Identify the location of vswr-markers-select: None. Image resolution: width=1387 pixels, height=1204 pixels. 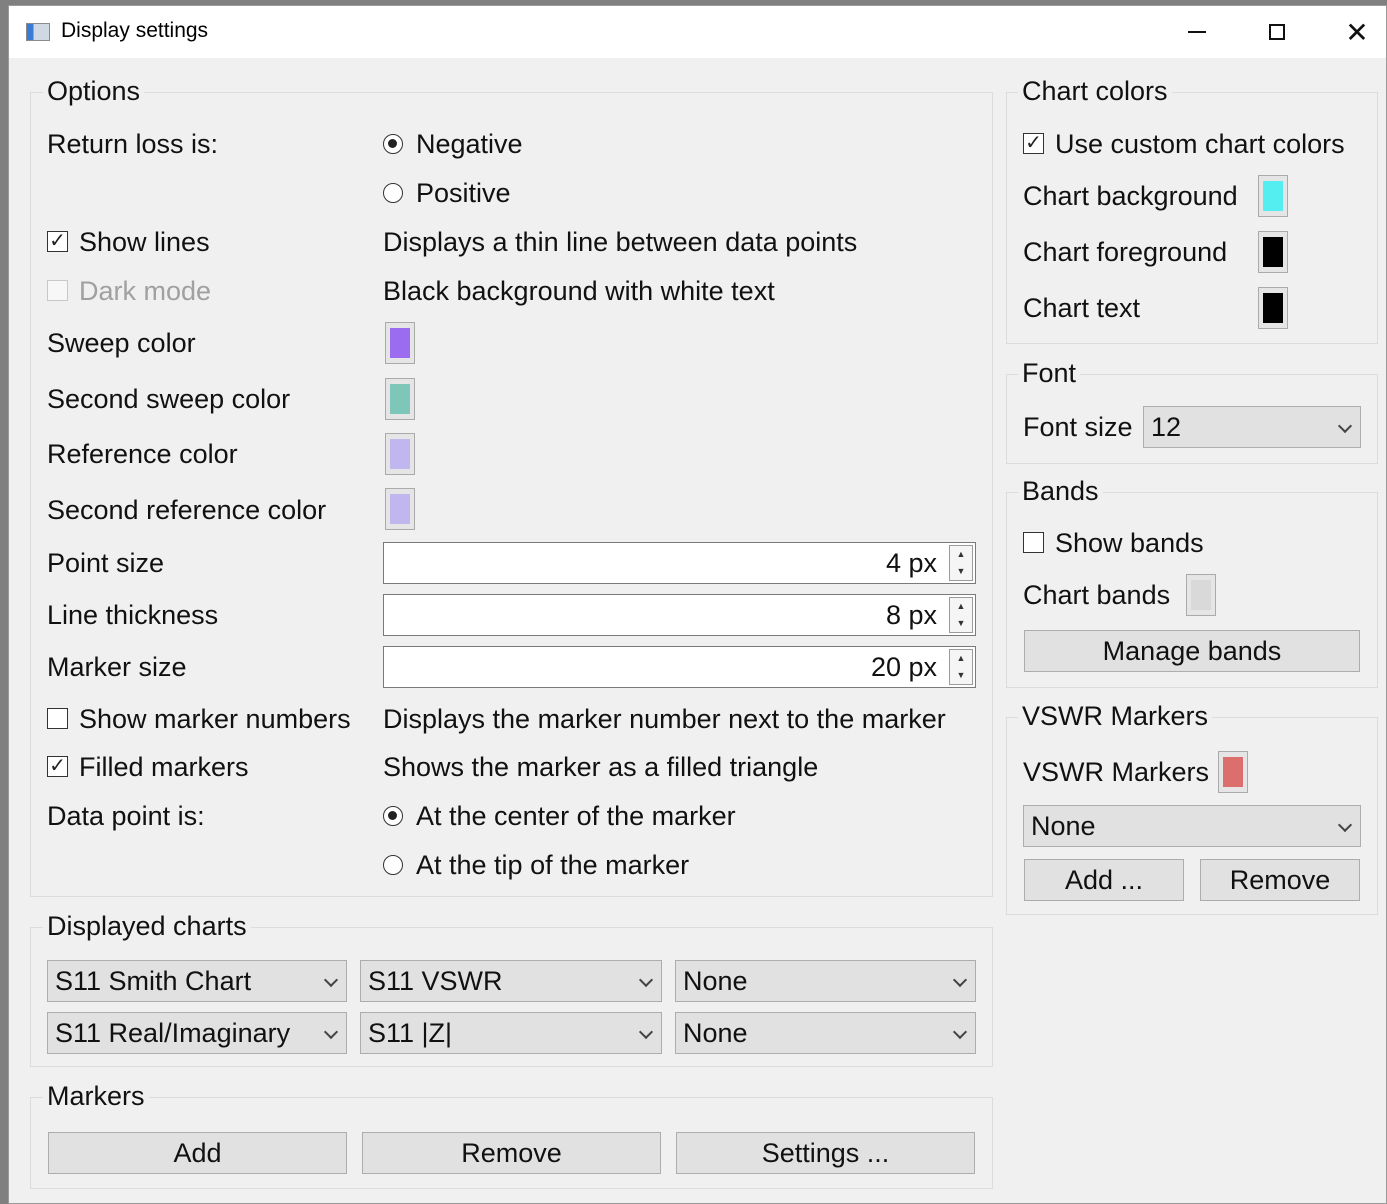
(1192, 826).